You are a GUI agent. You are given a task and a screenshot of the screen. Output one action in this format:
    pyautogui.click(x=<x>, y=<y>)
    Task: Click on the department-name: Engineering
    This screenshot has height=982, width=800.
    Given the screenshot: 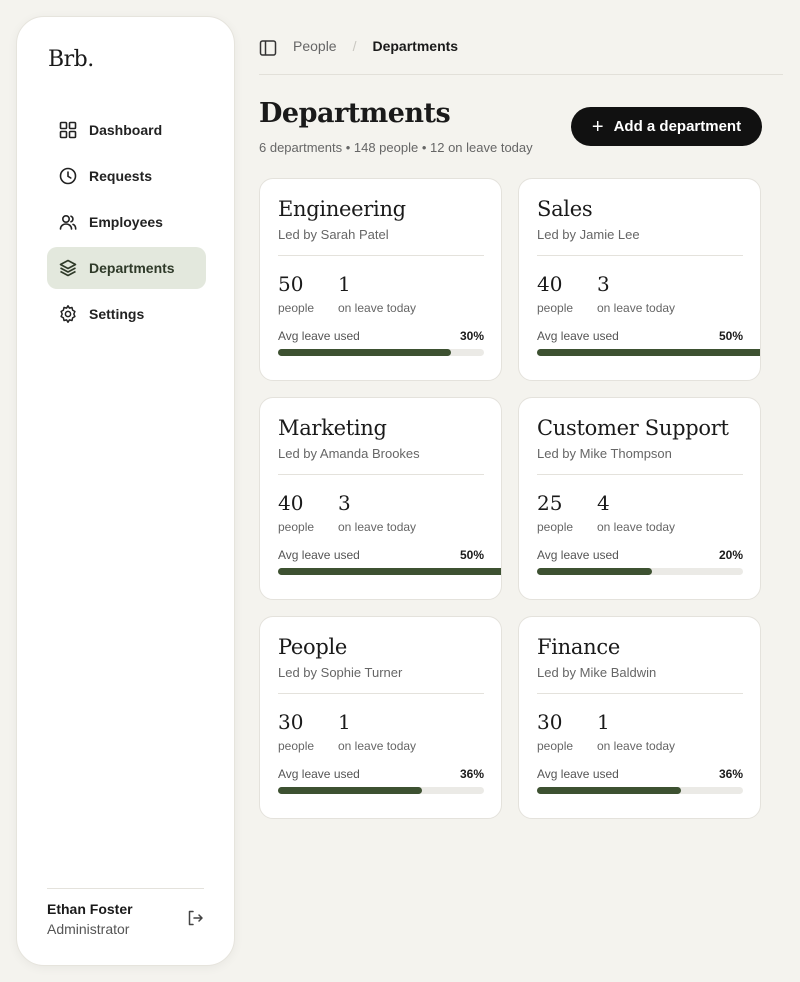 What is the action you would take?
    pyautogui.click(x=342, y=209)
    